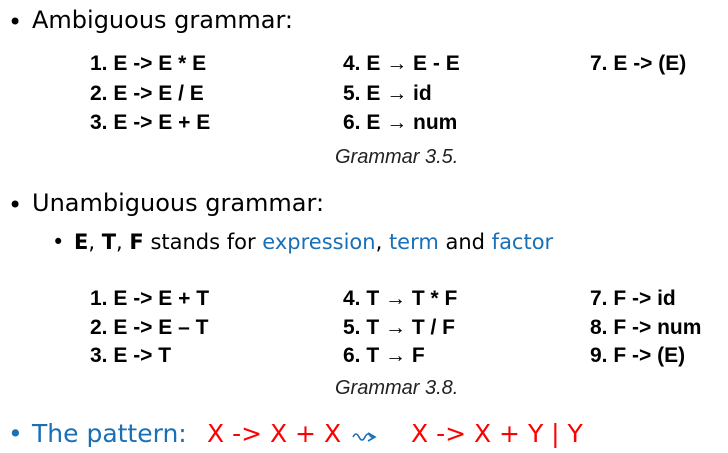  What do you see at coordinates (397, 157) in the screenshot?
I see `grammar-3-5-caption: Grammar 3.5.` at bounding box center [397, 157].